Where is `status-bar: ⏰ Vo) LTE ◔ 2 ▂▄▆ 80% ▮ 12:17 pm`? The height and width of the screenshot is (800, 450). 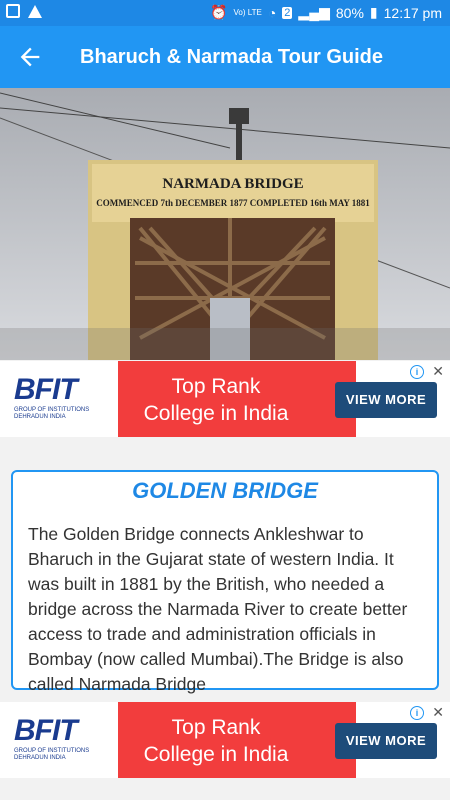 status-bar: ⏰ Vo) LTE ◔ 2 ▂▄▆ 80% ▮ 12:17 pm is located at coordinates (225, 13).